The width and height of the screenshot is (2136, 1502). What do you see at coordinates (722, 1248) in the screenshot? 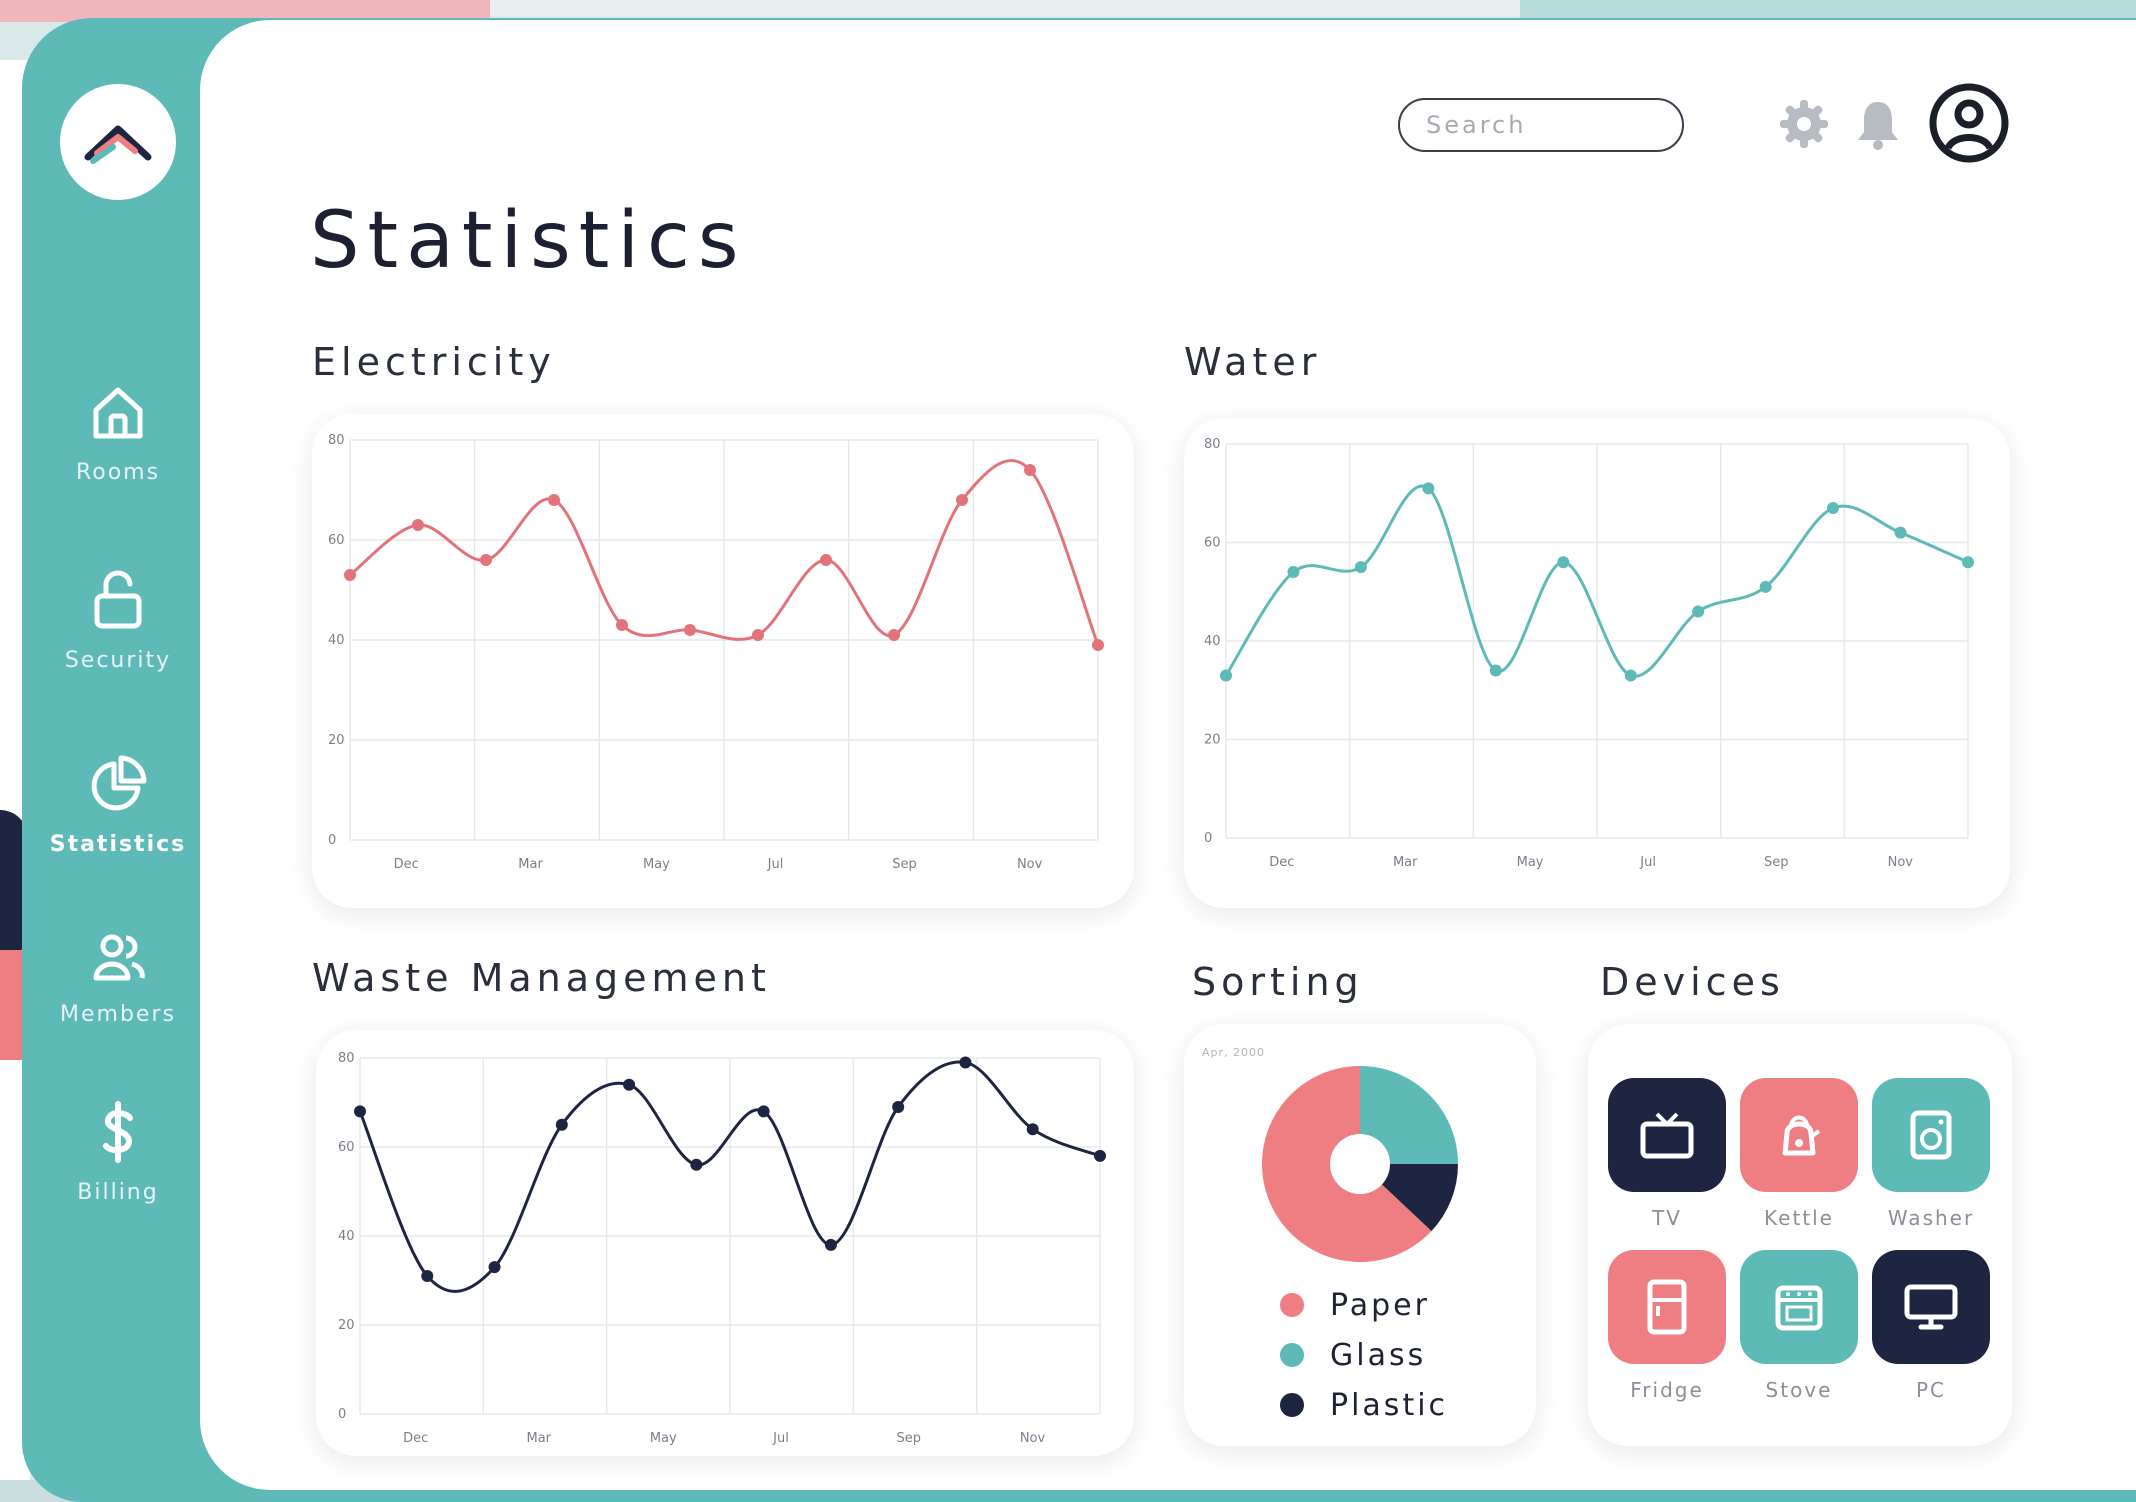
I see `waste-chart: 0 20 40 60 80 Dec Mar May Jul Sep Nov` at bounding box center [722, 1248].